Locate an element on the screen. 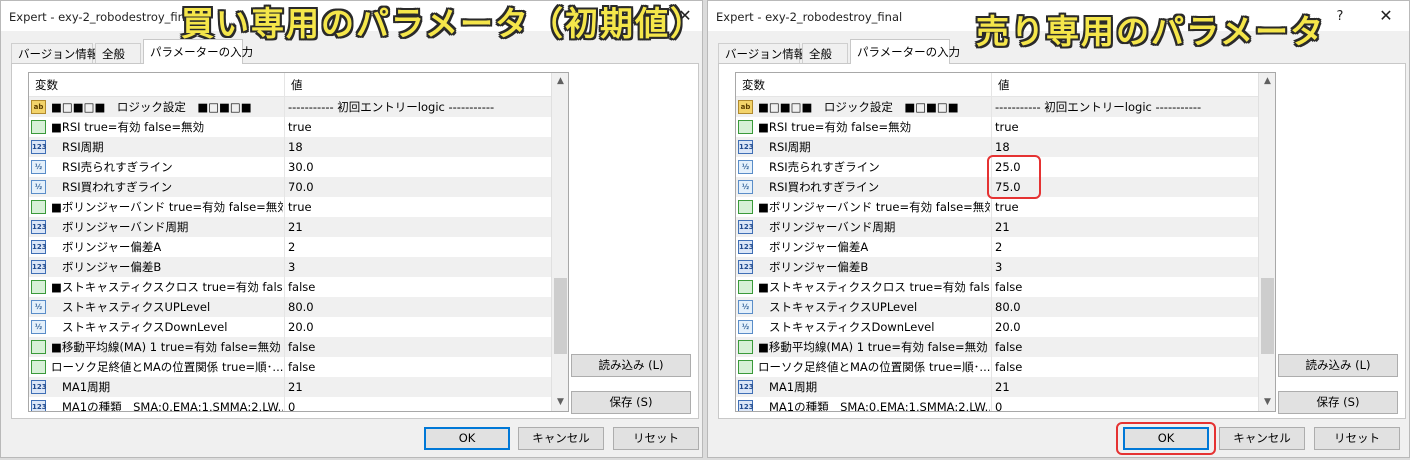  parameter-name: ■RSI true=有効 false=無効 is located at coordinates (835, 127).